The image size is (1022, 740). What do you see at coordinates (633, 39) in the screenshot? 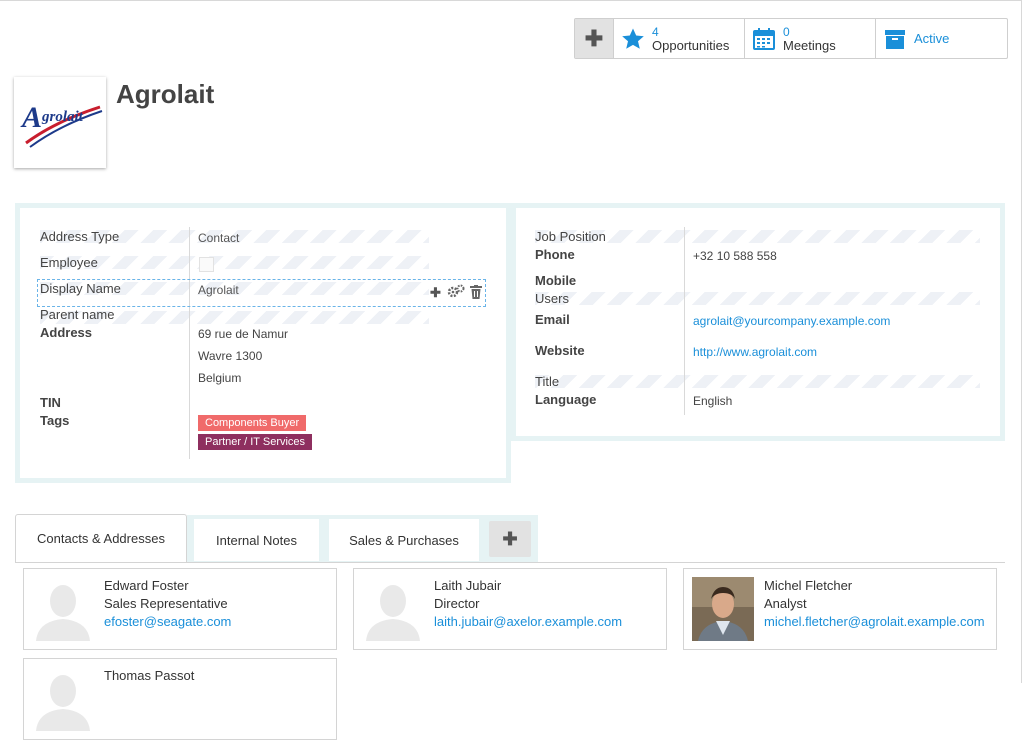
I see `star-icon` at bounding box center [633, 39].